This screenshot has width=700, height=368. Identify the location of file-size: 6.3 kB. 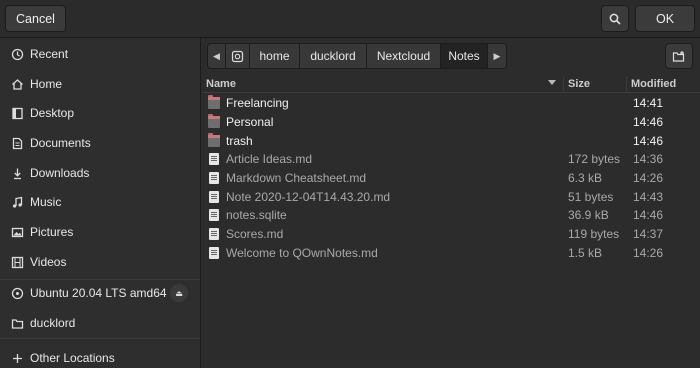
(585, 178).